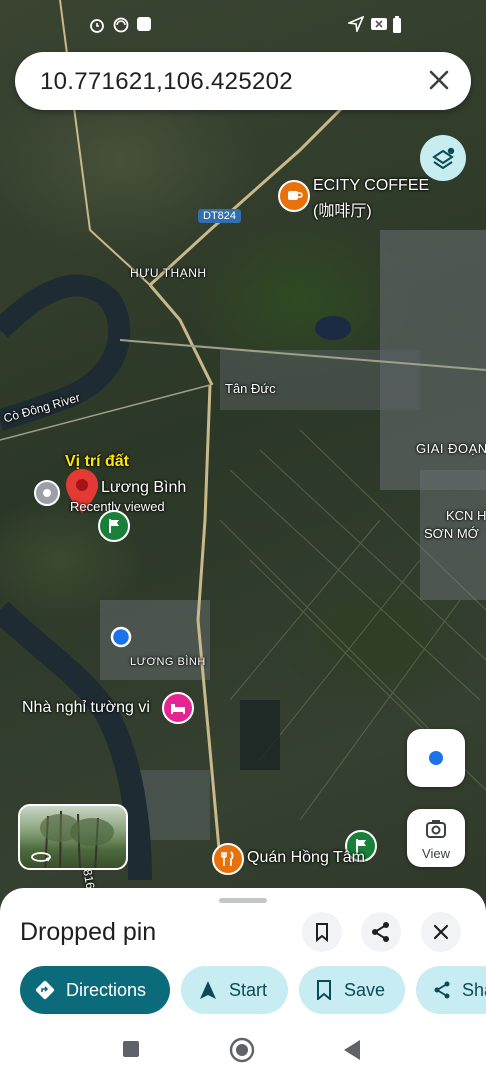 Image resolution: width=486 pixels, height=1080 pixels. I want to click on my-location-button, so click(436, 758).